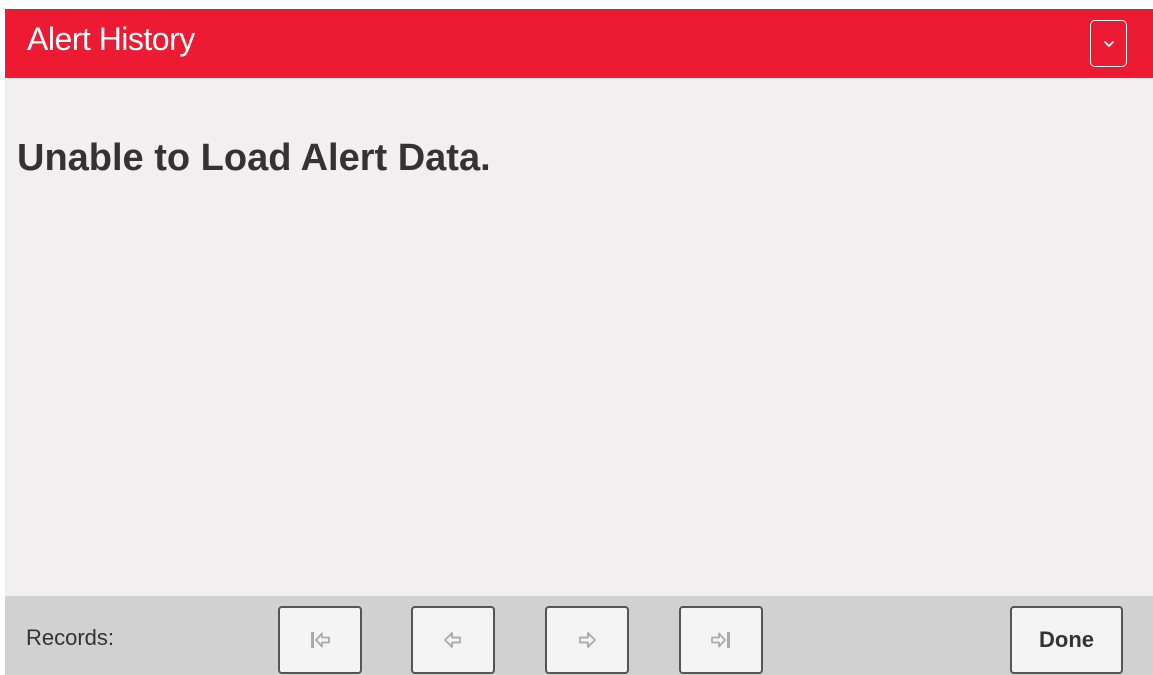 This screenshot has width=1153, height=675. Describe the element at coordinates (1066, 640) in the screenshot. I see `done-button: Done` at that location.